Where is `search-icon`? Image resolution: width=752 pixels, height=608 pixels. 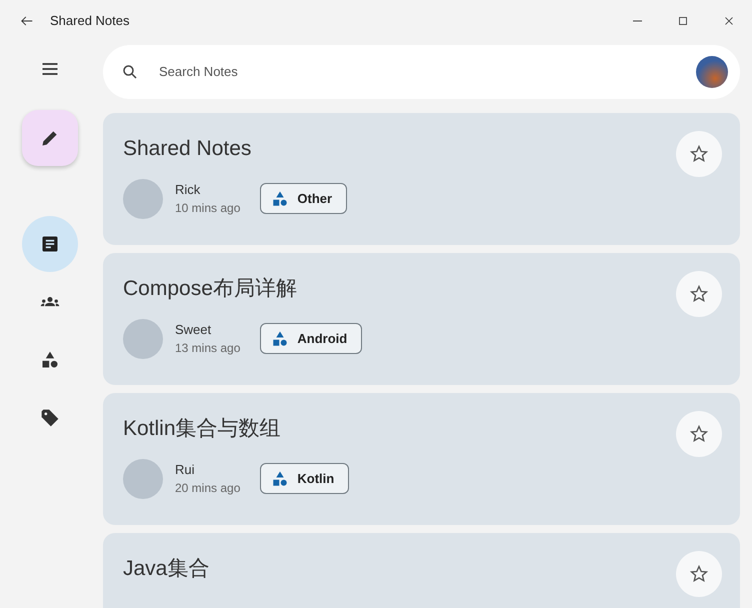 search-icon is located at coordinates (130, 72).